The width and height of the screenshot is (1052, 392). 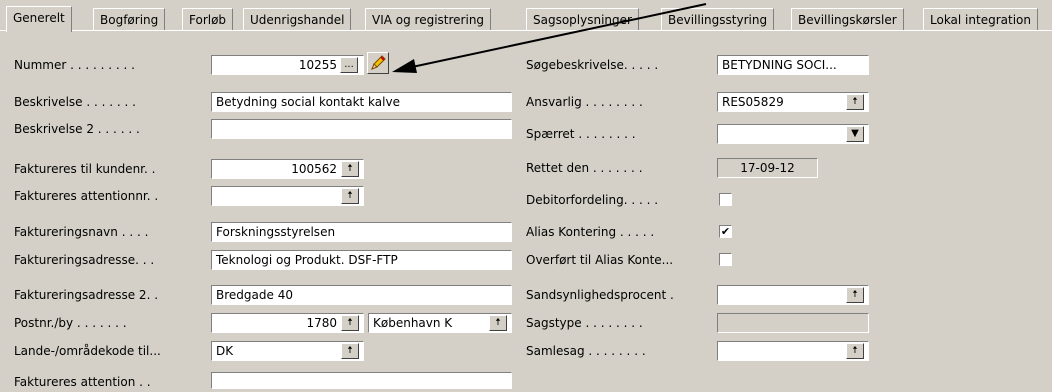 I want to click on annotation-arrow, so click(x=549, y=38).